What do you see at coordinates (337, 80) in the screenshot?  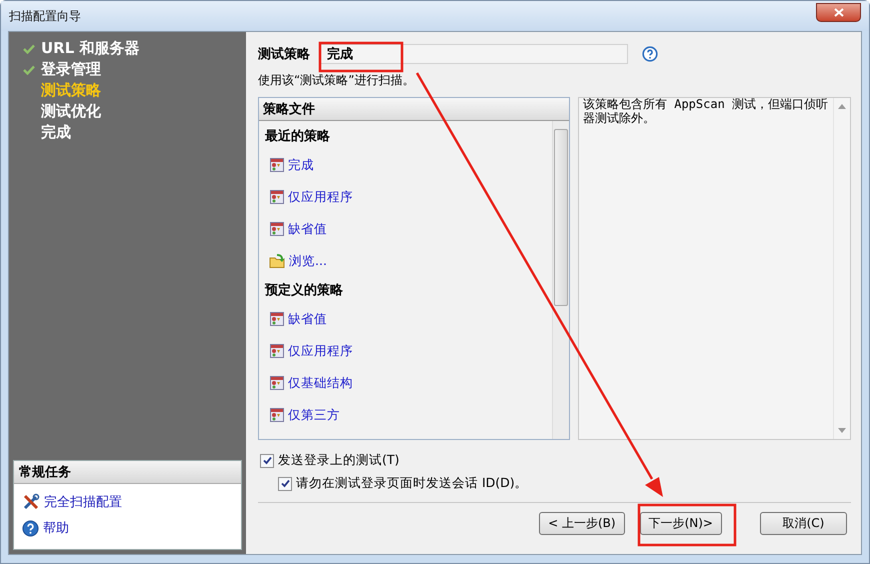 I see `hint-text: 使用该“测试策略”进行扫描。` at bounding box center [337, 80].